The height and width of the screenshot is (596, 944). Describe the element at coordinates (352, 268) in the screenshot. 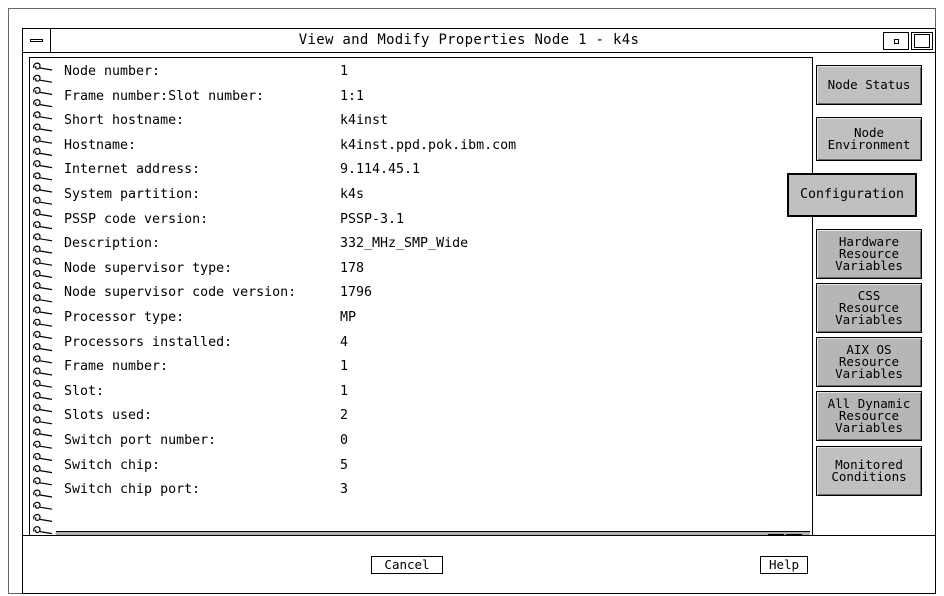

I see `property-value: 178` at that location.